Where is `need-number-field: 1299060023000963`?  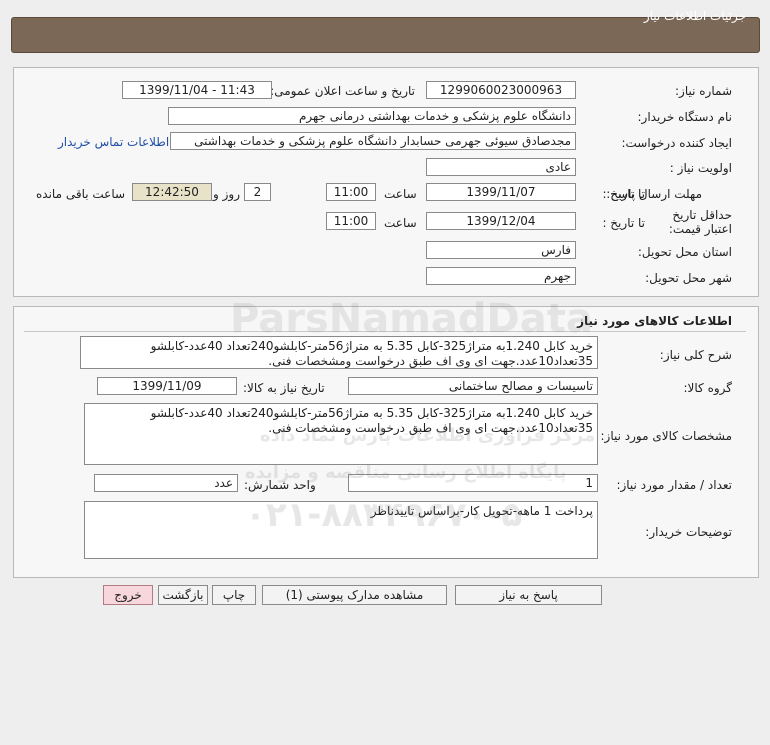 need-number-field: 1299060023000963 is located at coordinates (501, 90).